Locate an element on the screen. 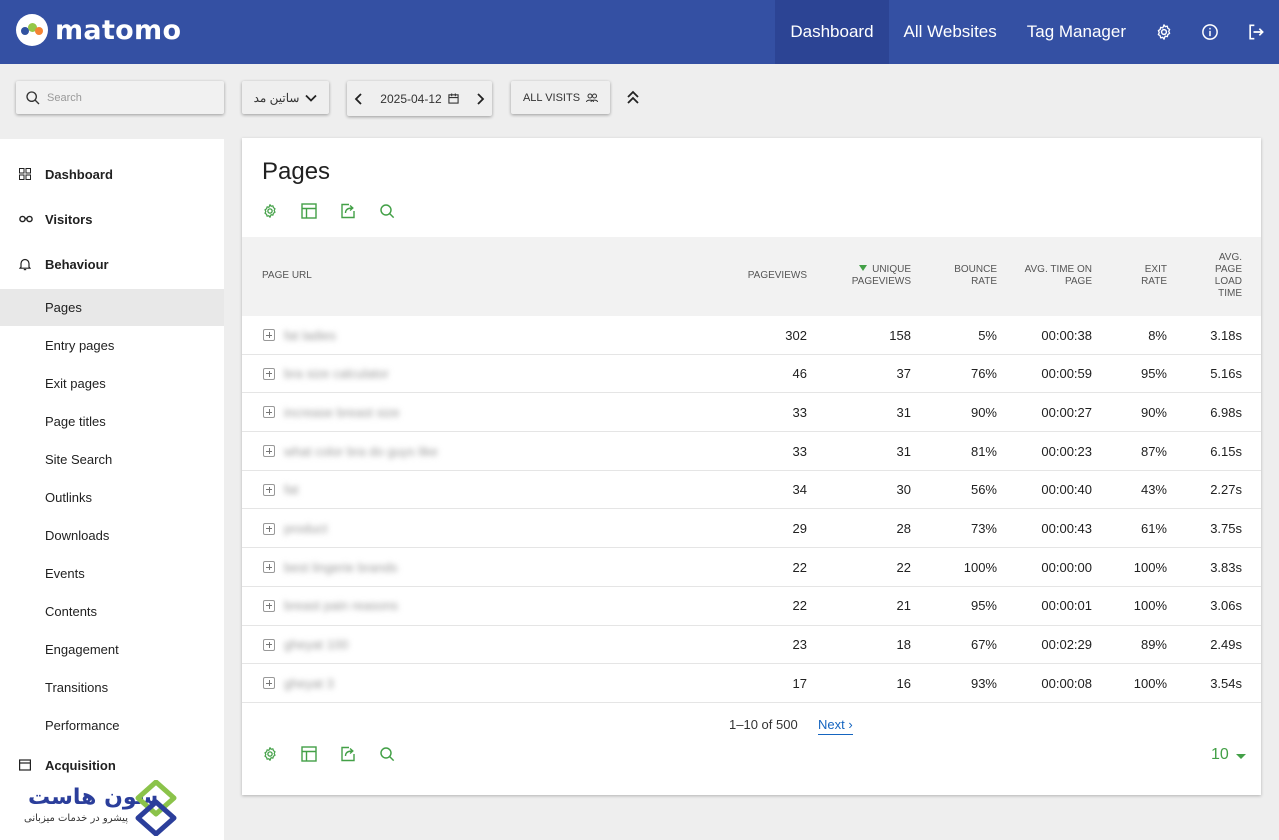 The image size is (1279, 840). sidebar-item-entry-pages: Entry pages is located at coordinates (112, 345).